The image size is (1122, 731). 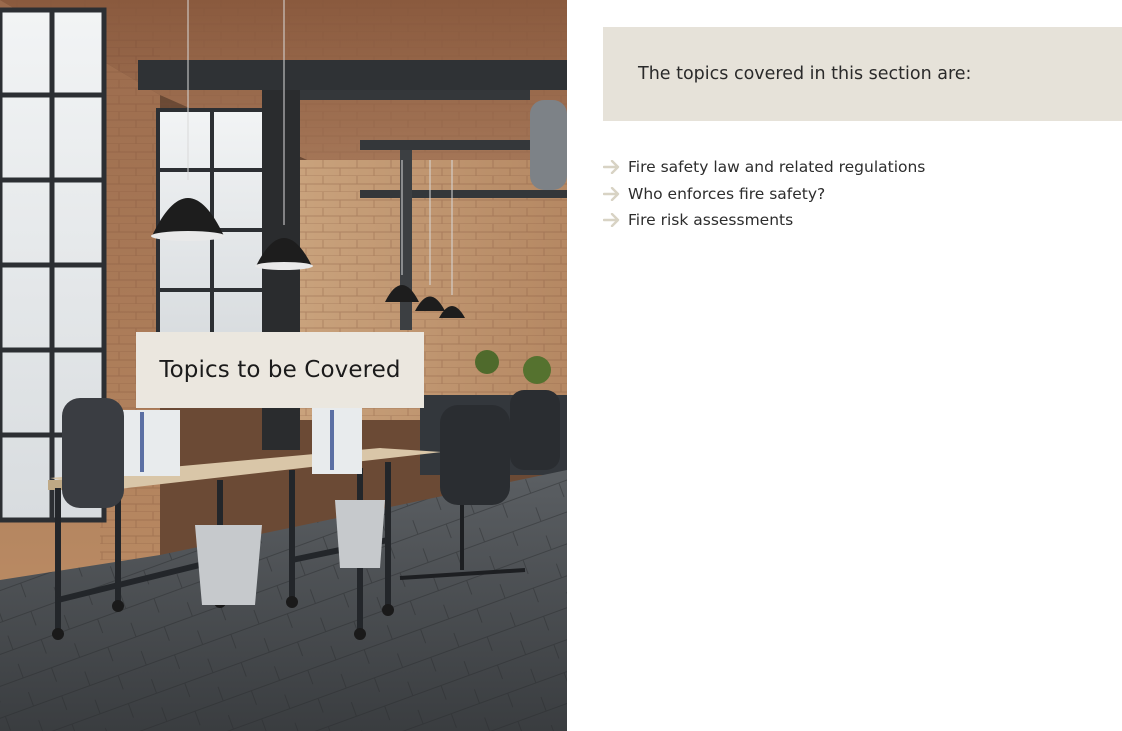 What do you see at coordinates (711, 220) in the screenshot?
I see `topic-label: Fire risk assessments` at bounding box center [711, 220].